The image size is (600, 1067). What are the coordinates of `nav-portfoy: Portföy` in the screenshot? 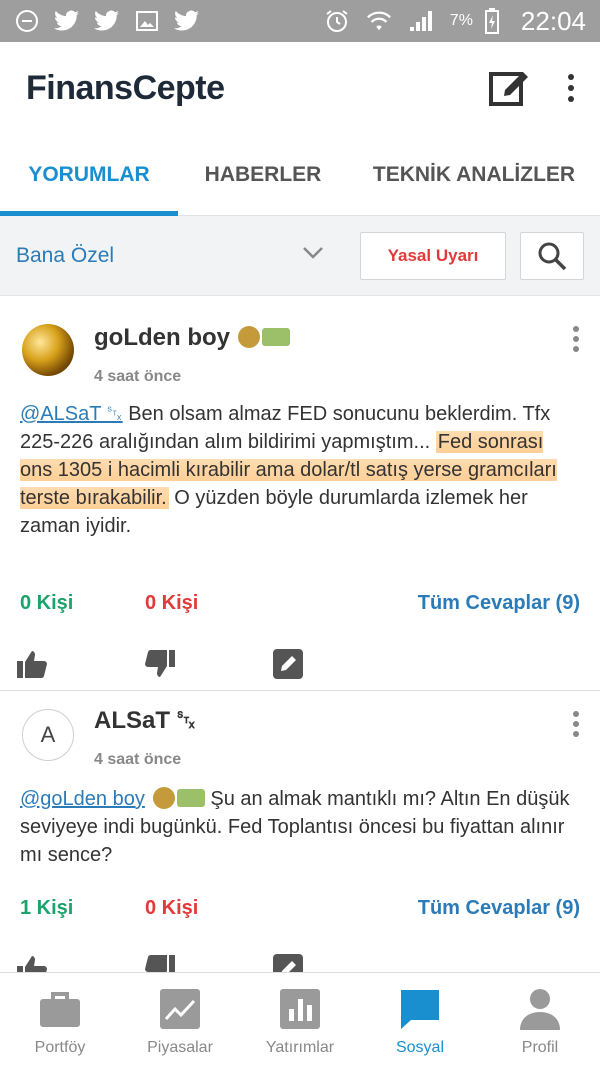 It's located at (60, 1020).